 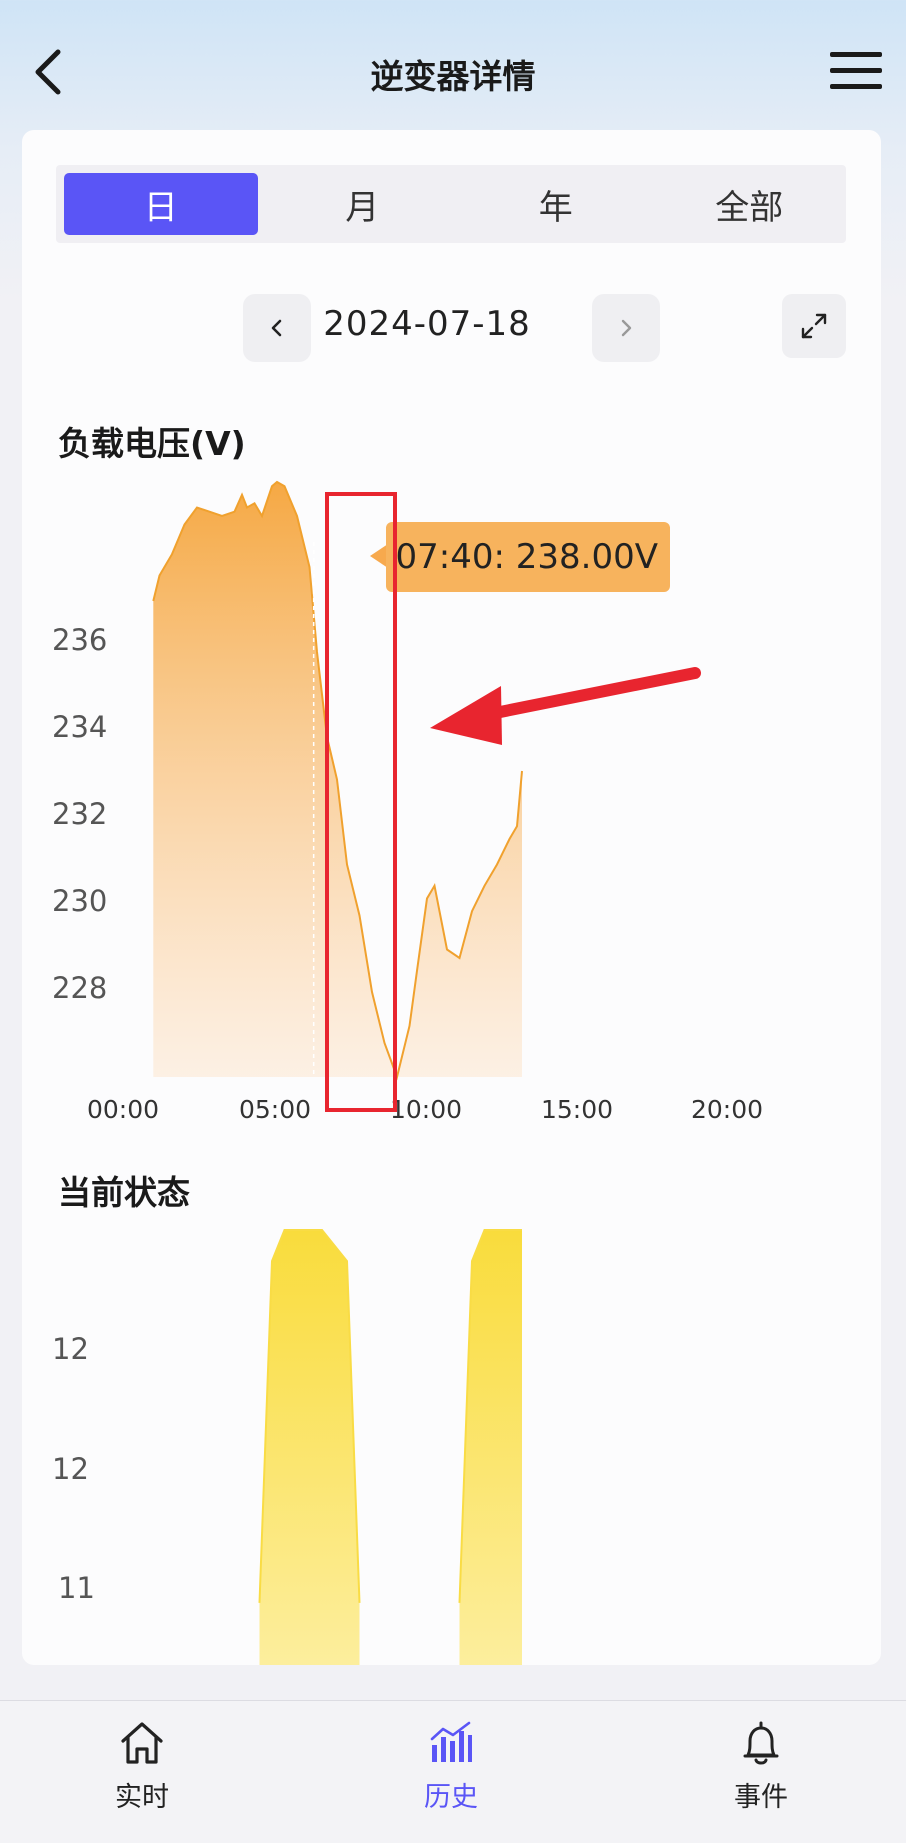 I want to click on menu-button, so click(x=856, y=71).